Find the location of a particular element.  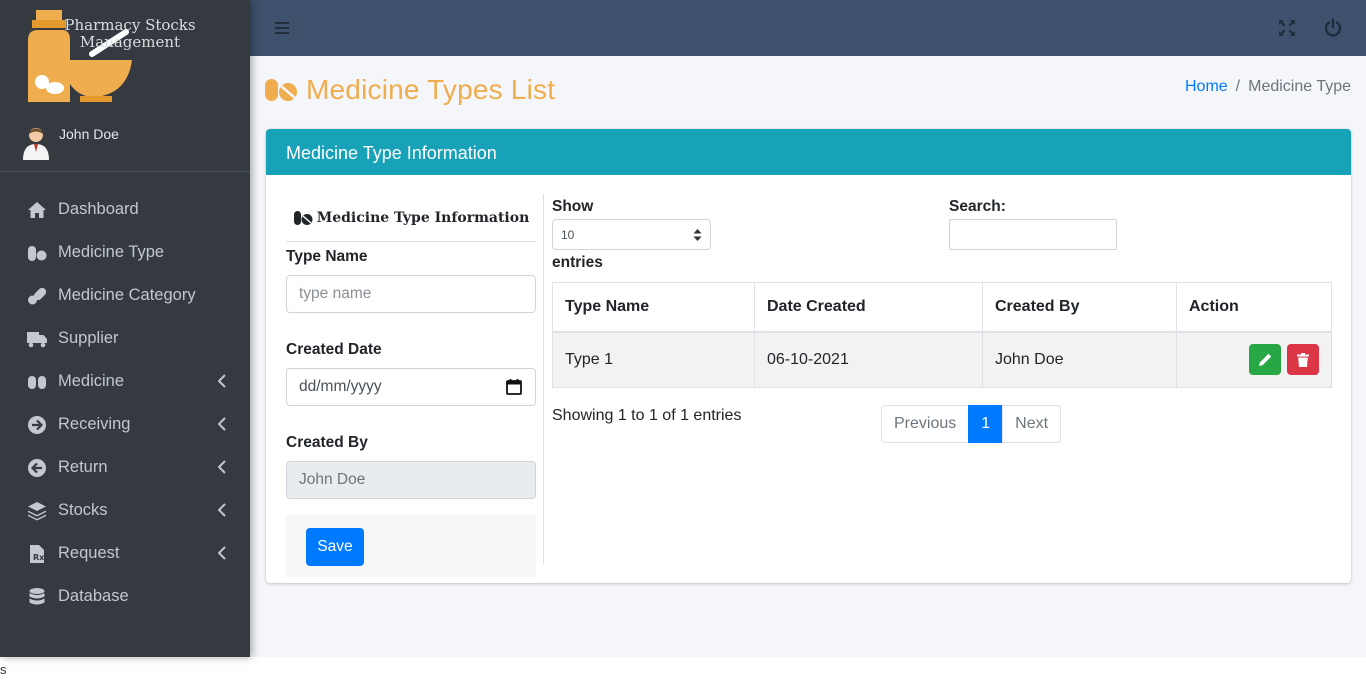

form-heading: Medicine Type Information is located at coordinates (411, 218).